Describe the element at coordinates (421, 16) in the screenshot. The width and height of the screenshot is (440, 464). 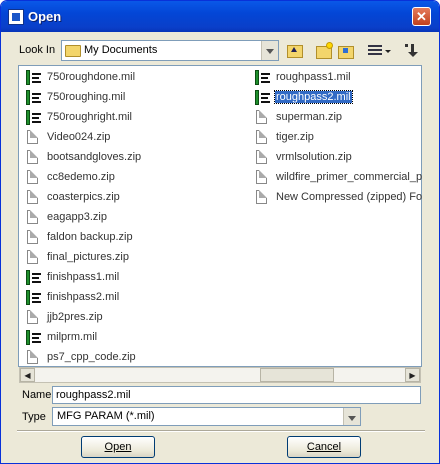
I see `close-button: ✕` at that location.